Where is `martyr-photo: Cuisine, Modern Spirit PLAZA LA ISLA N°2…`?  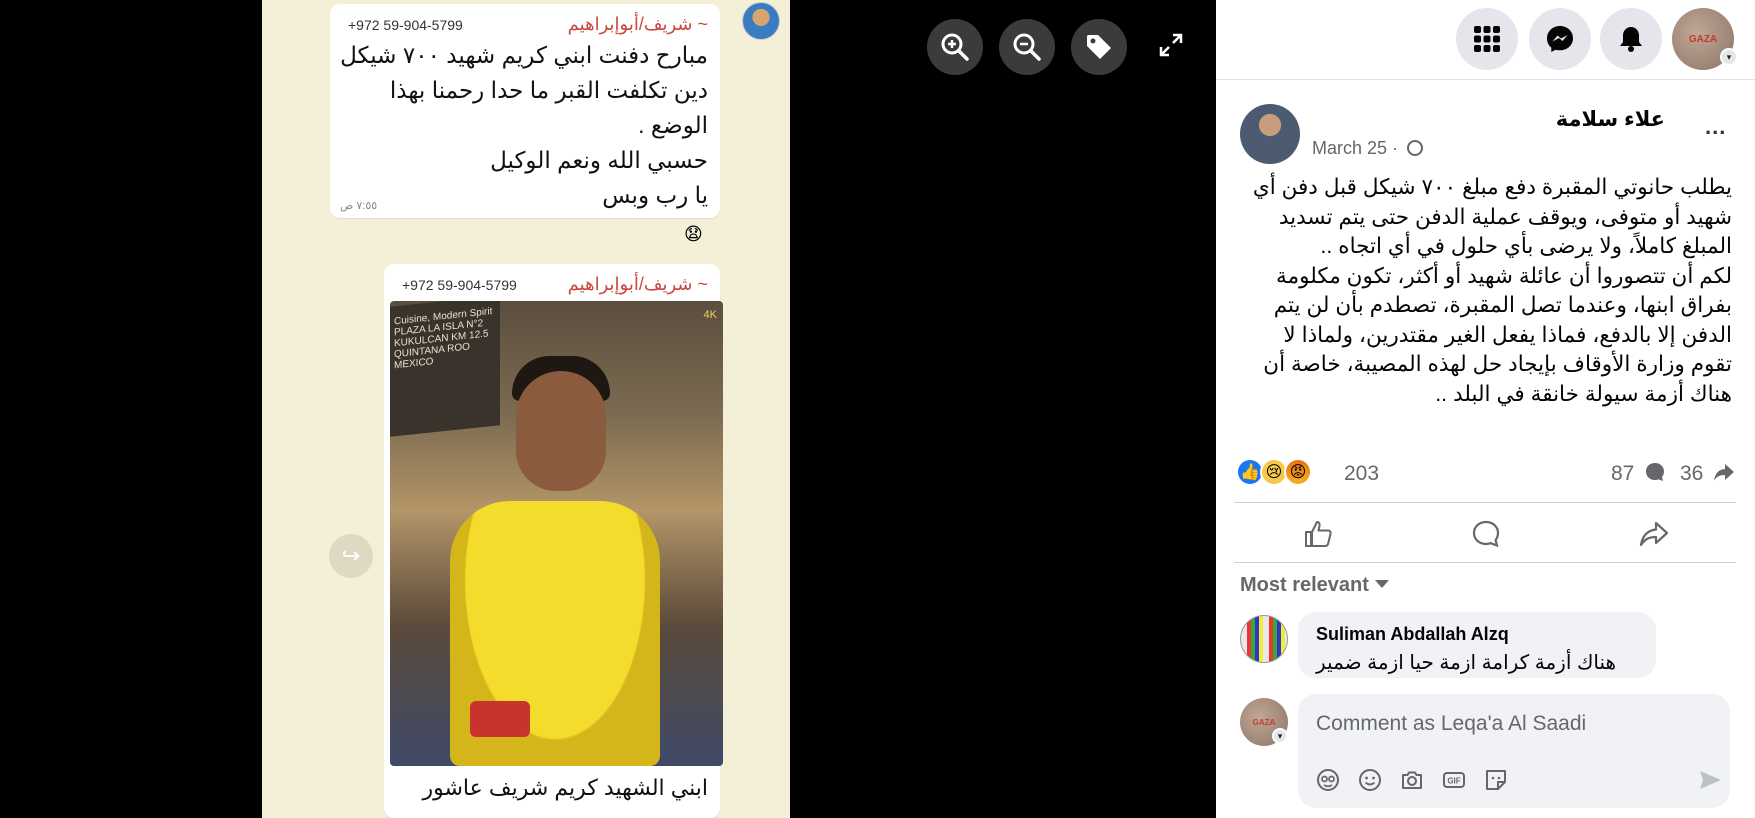 martyr-photo: Cuisine, Modern Spirit PLAZA LA ISLA N°2… is located at coordinates (556, 533).